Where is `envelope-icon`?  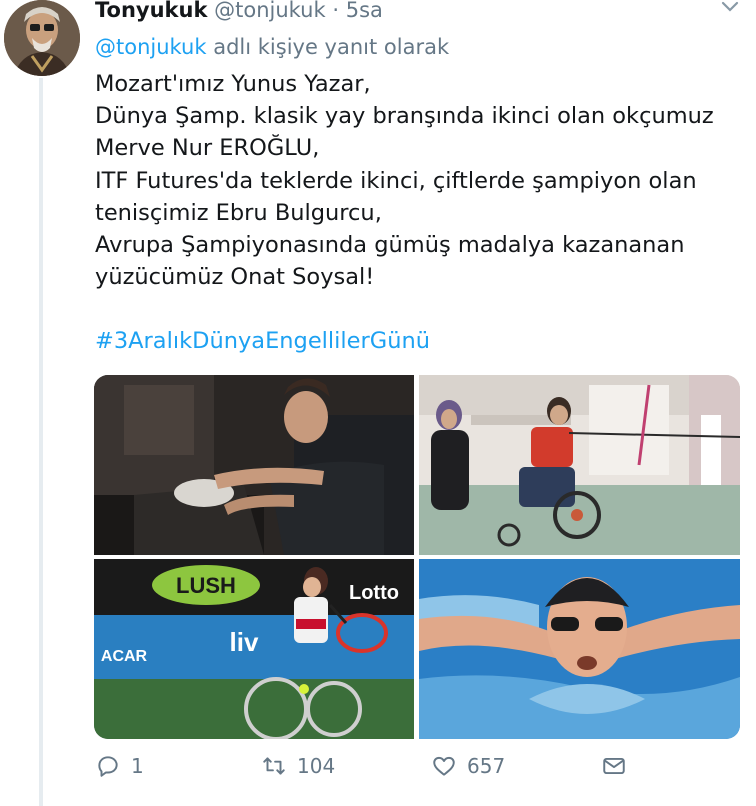 envelope-icon is located at coordinates (614, 766).